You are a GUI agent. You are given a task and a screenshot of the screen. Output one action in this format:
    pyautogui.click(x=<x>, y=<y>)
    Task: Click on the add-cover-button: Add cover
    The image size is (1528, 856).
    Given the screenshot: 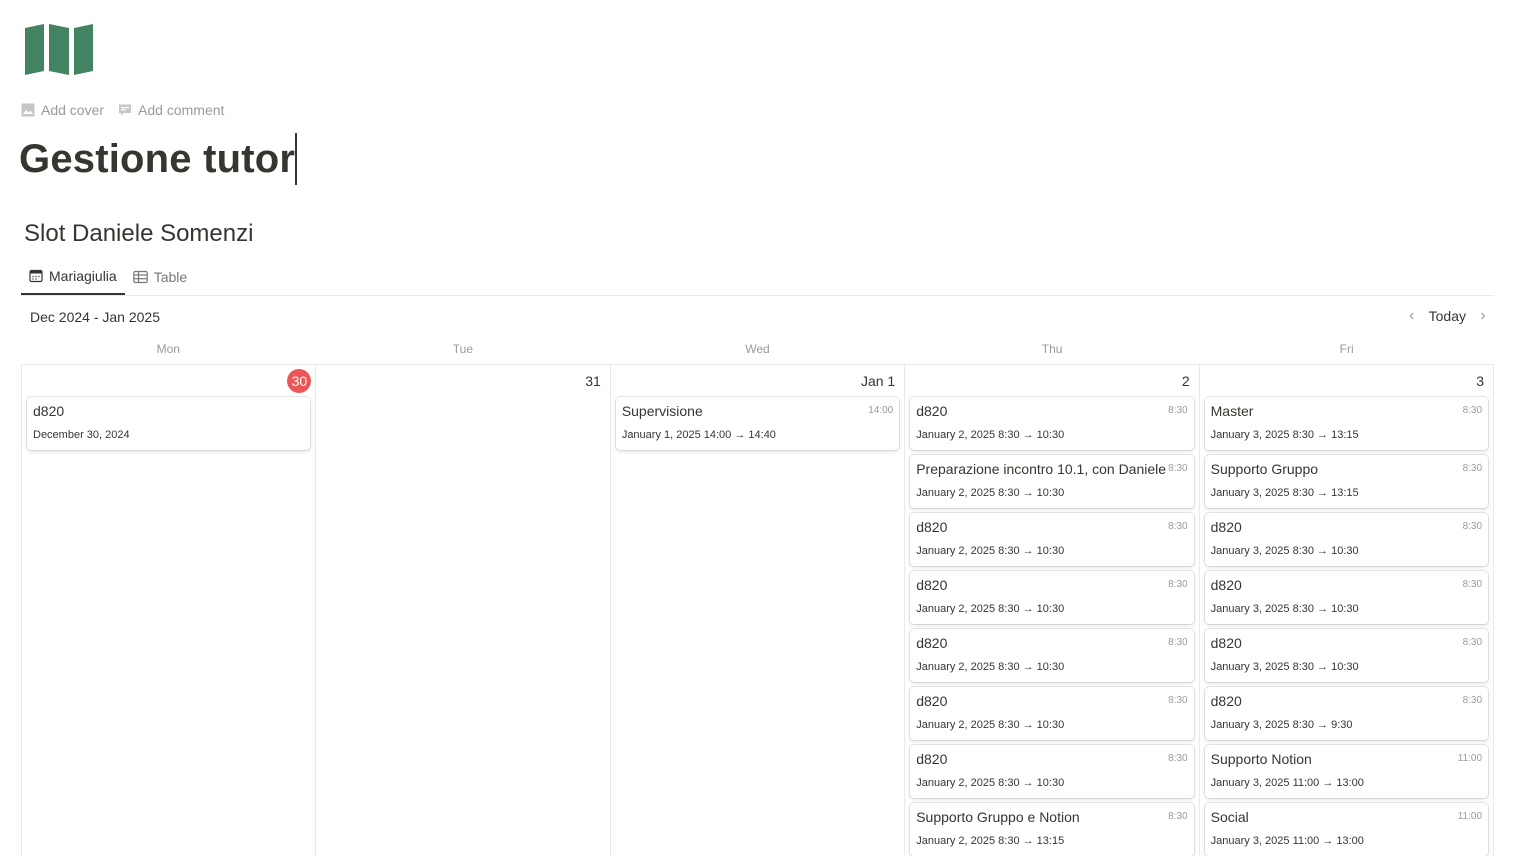 What is the action you would take?
    pyautogui.click(x=62, y=110)
    